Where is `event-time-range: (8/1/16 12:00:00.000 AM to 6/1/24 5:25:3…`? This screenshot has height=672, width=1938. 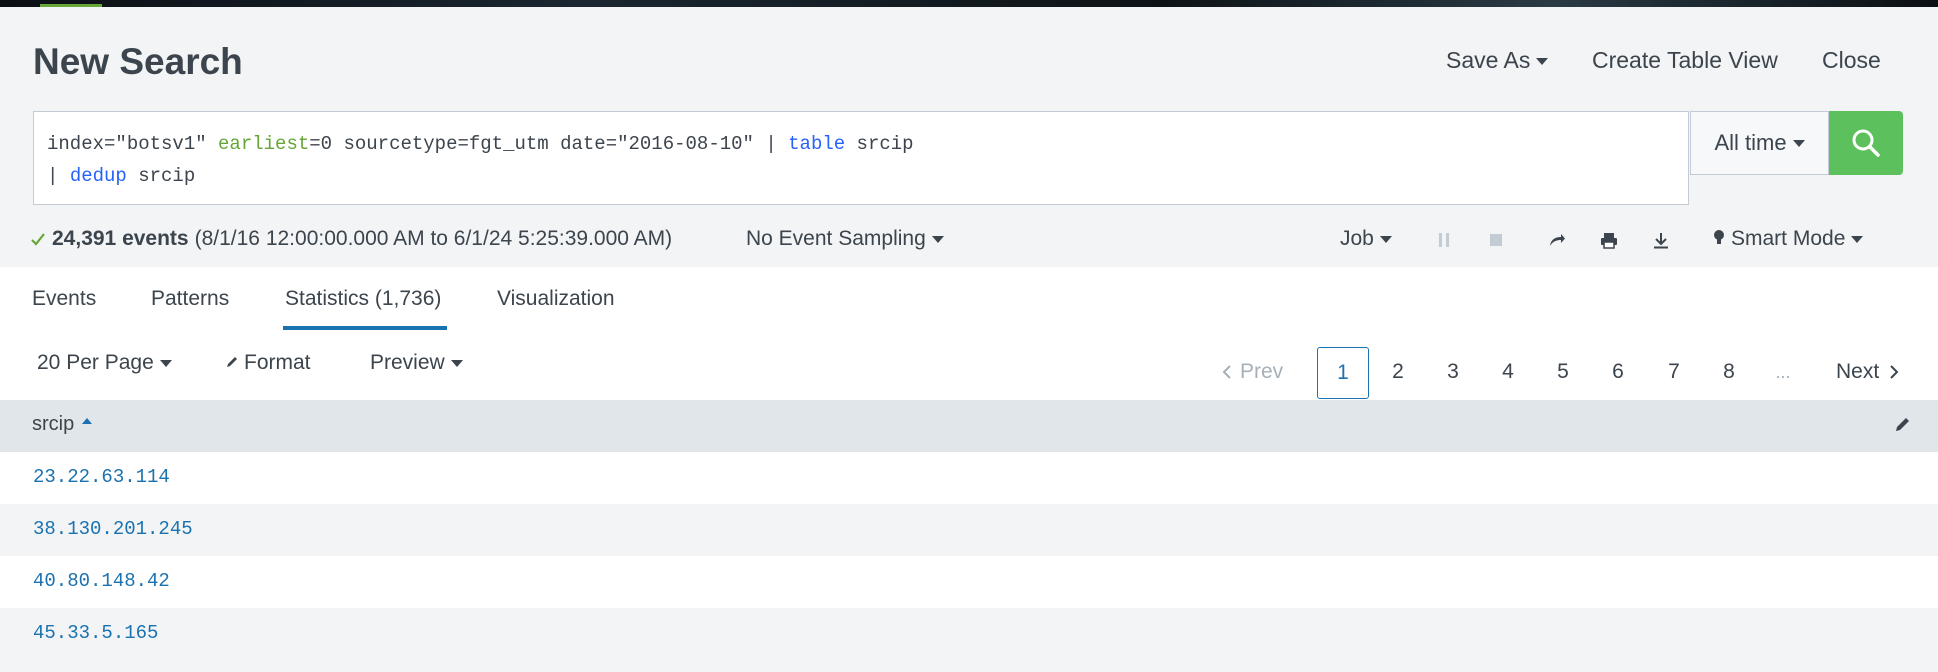 event-time-range: (8/1/16 12:00:00.000 AM to 6/1/24 5:25:3… is located at coordinates (433, 238).